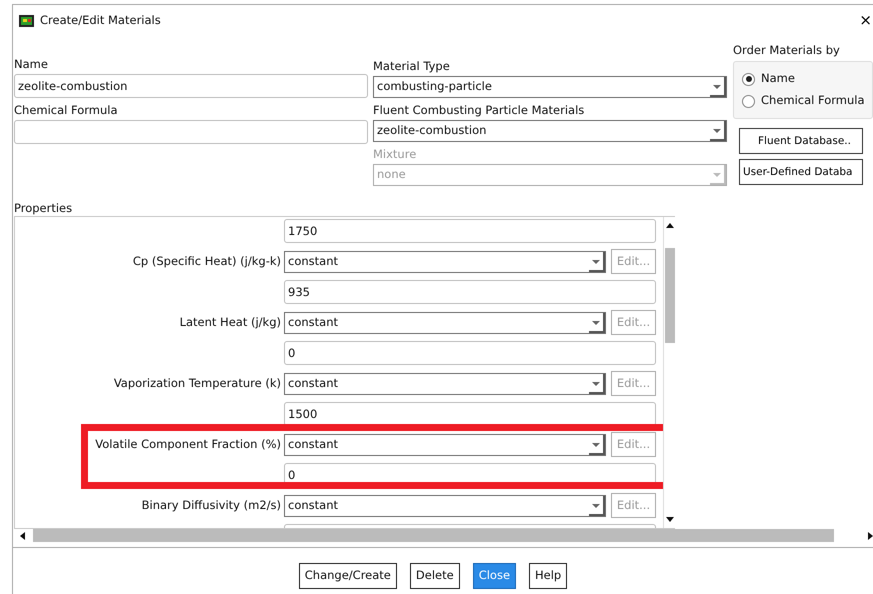 The width and height of the screenshot is (873, 594). What do you see at coordinates (550, 87) in the screenshot?
I see `dropdown: combusting-particle` at bounding box center [550, 87].